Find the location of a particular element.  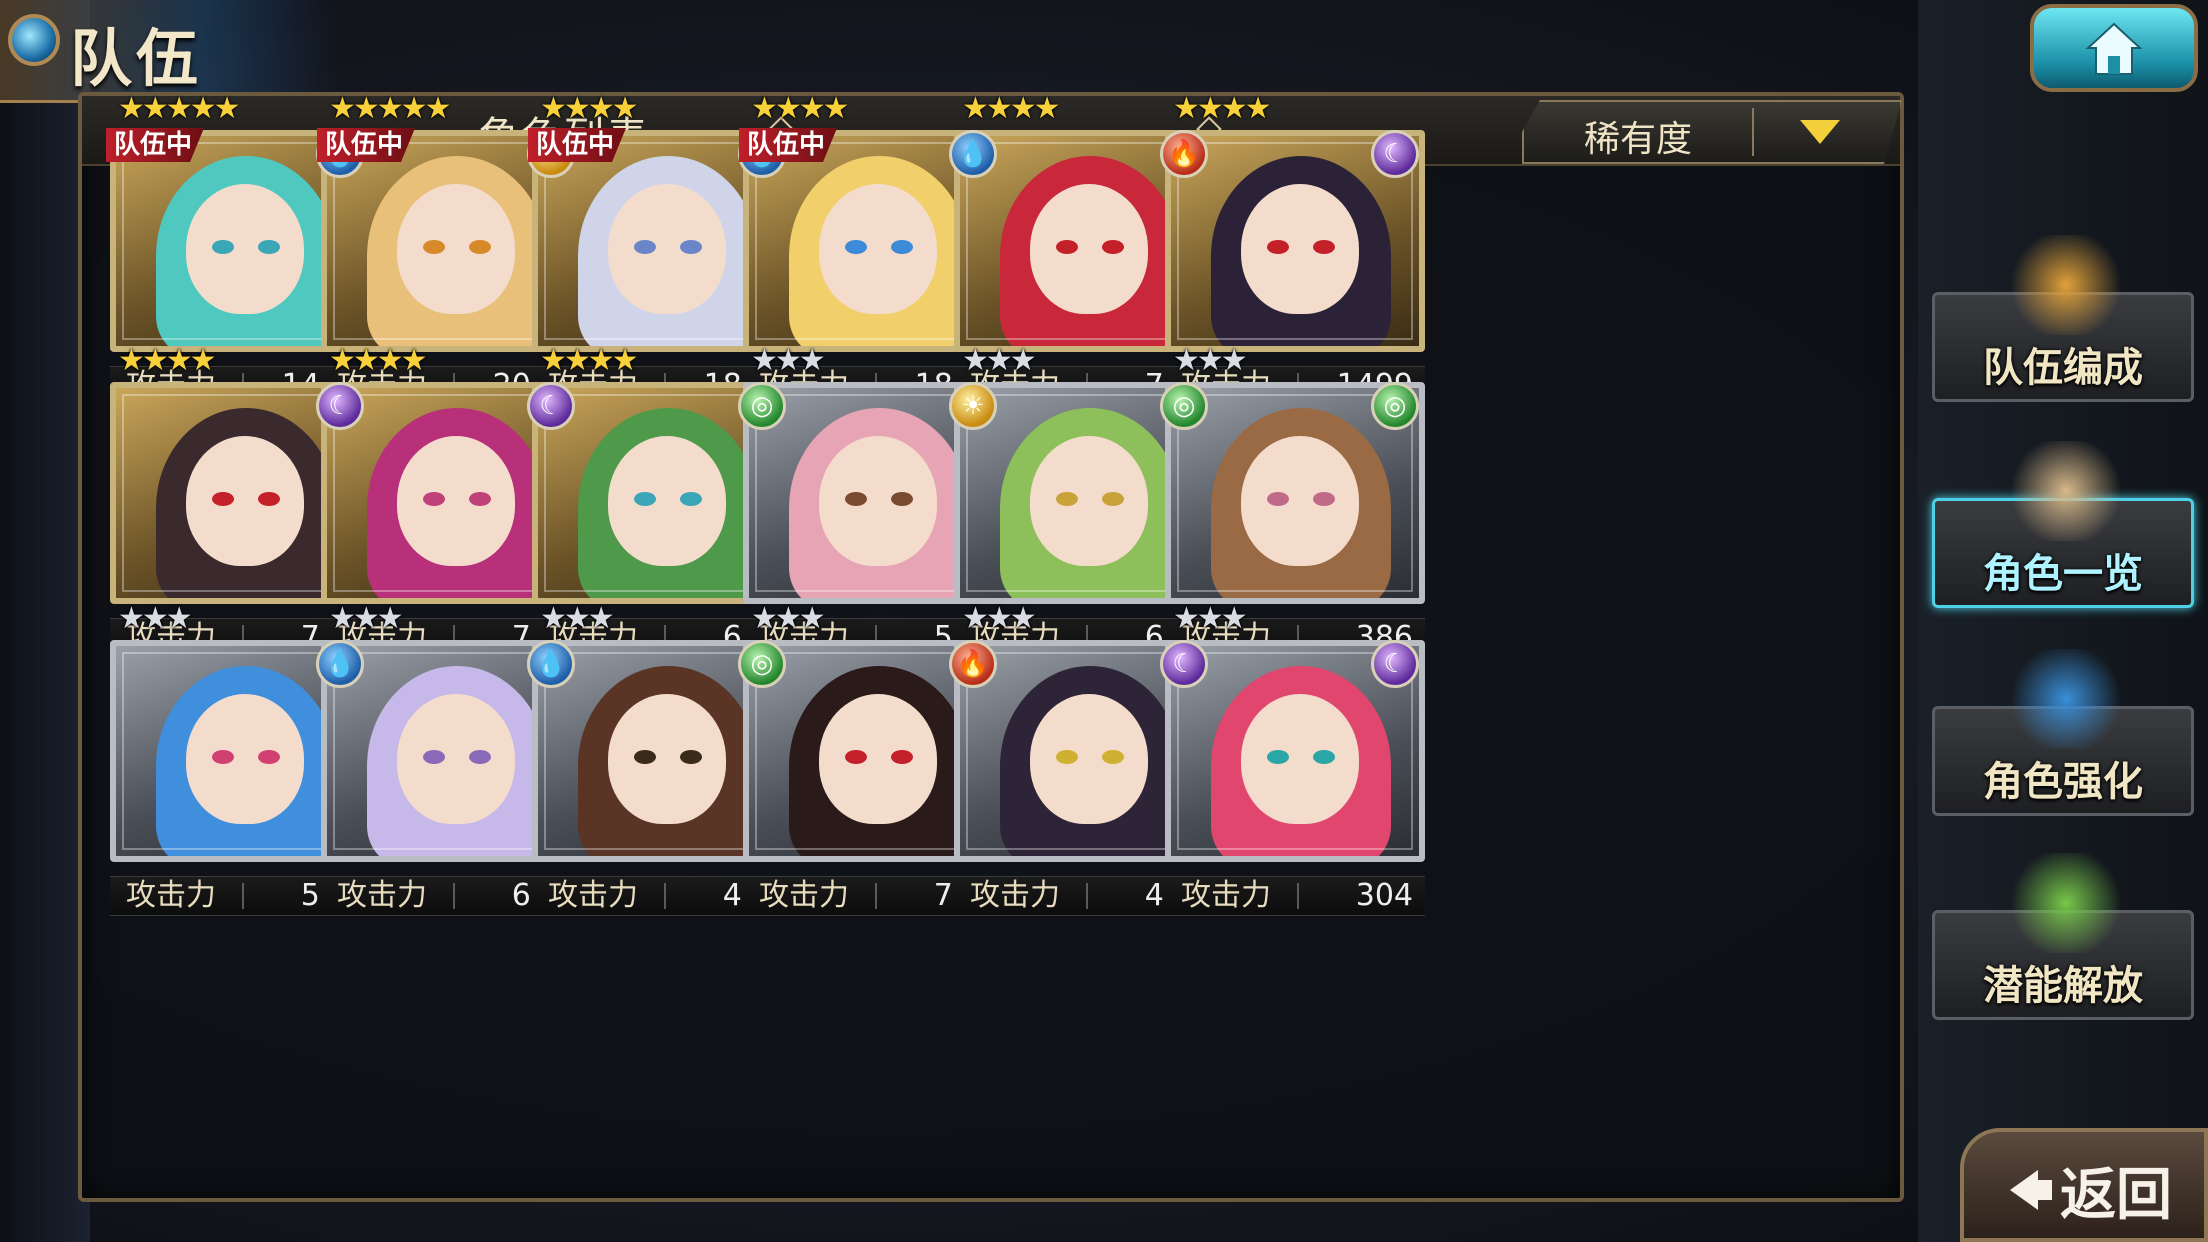

book-icon is located at coordinates (2066, 491).